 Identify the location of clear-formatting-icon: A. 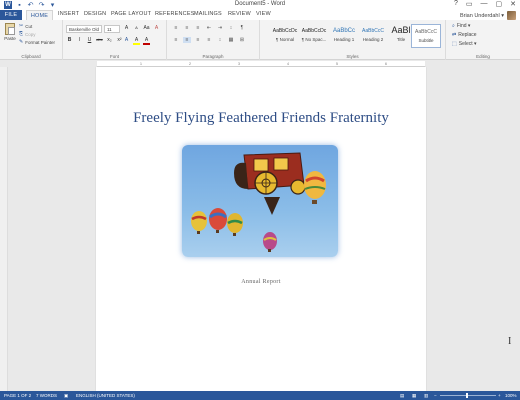
(156, 28).